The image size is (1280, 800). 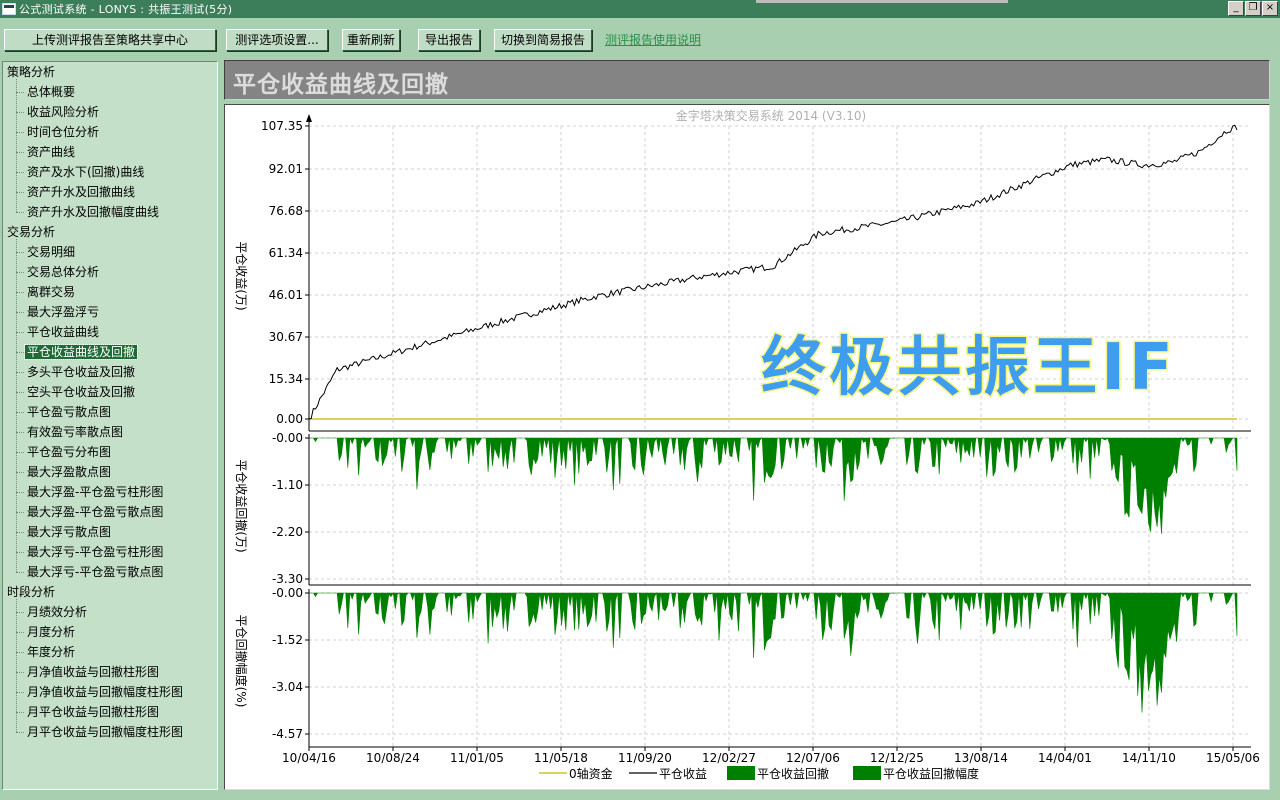 I want to click on y-tick-label: 15.34, so click(x=286, y=379).